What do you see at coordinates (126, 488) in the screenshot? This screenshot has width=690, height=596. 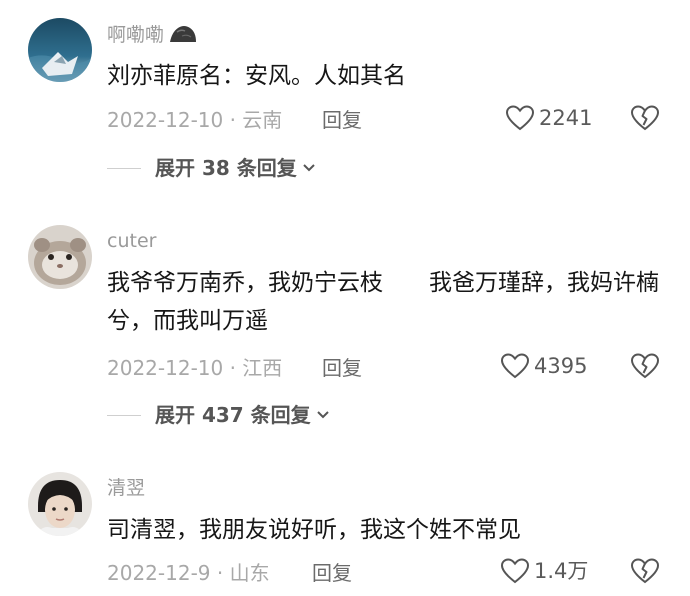 I see `username: 清翌` at bounding box center [126, 488].